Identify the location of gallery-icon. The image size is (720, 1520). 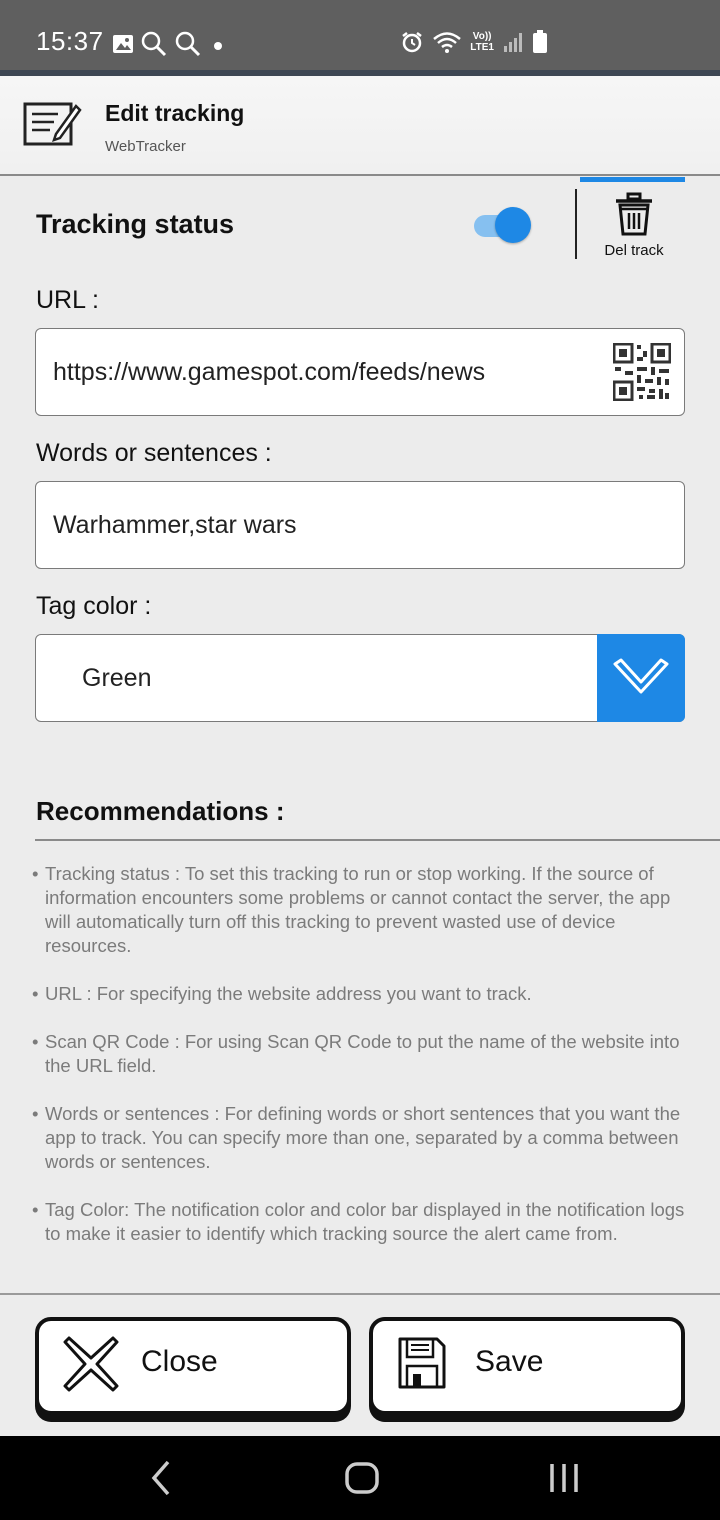
(123, 44).